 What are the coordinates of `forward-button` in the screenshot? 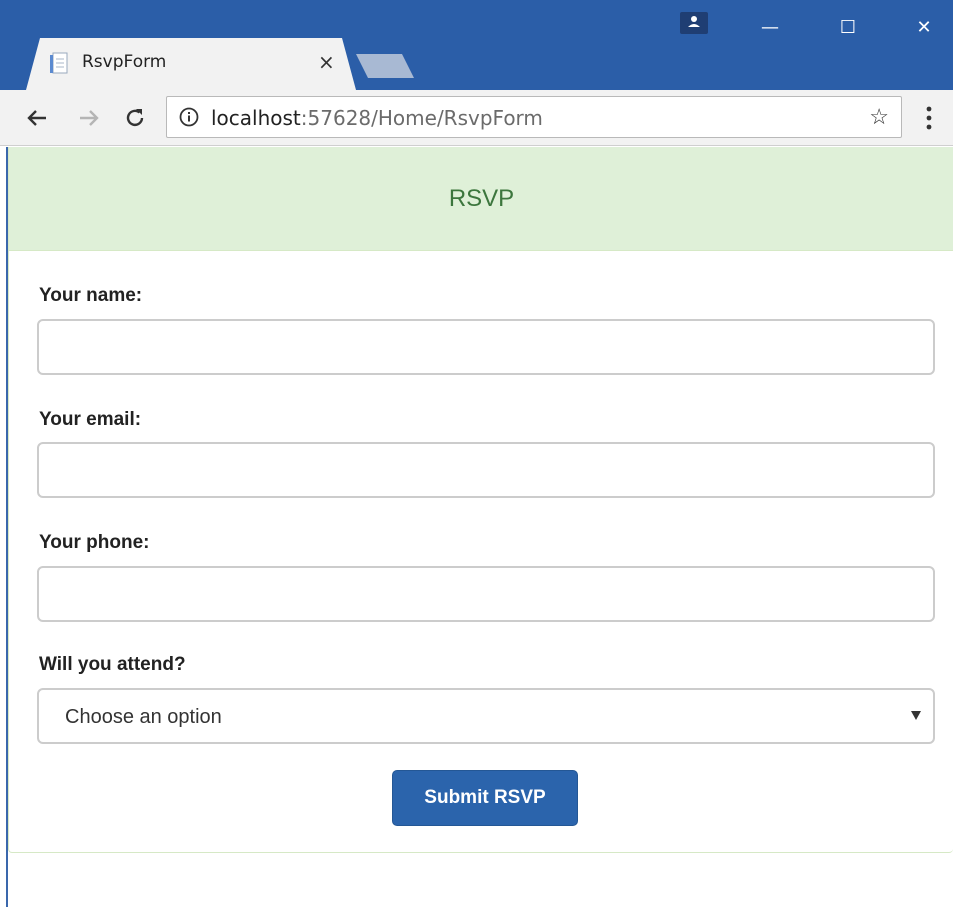 It's located at (89, 118).